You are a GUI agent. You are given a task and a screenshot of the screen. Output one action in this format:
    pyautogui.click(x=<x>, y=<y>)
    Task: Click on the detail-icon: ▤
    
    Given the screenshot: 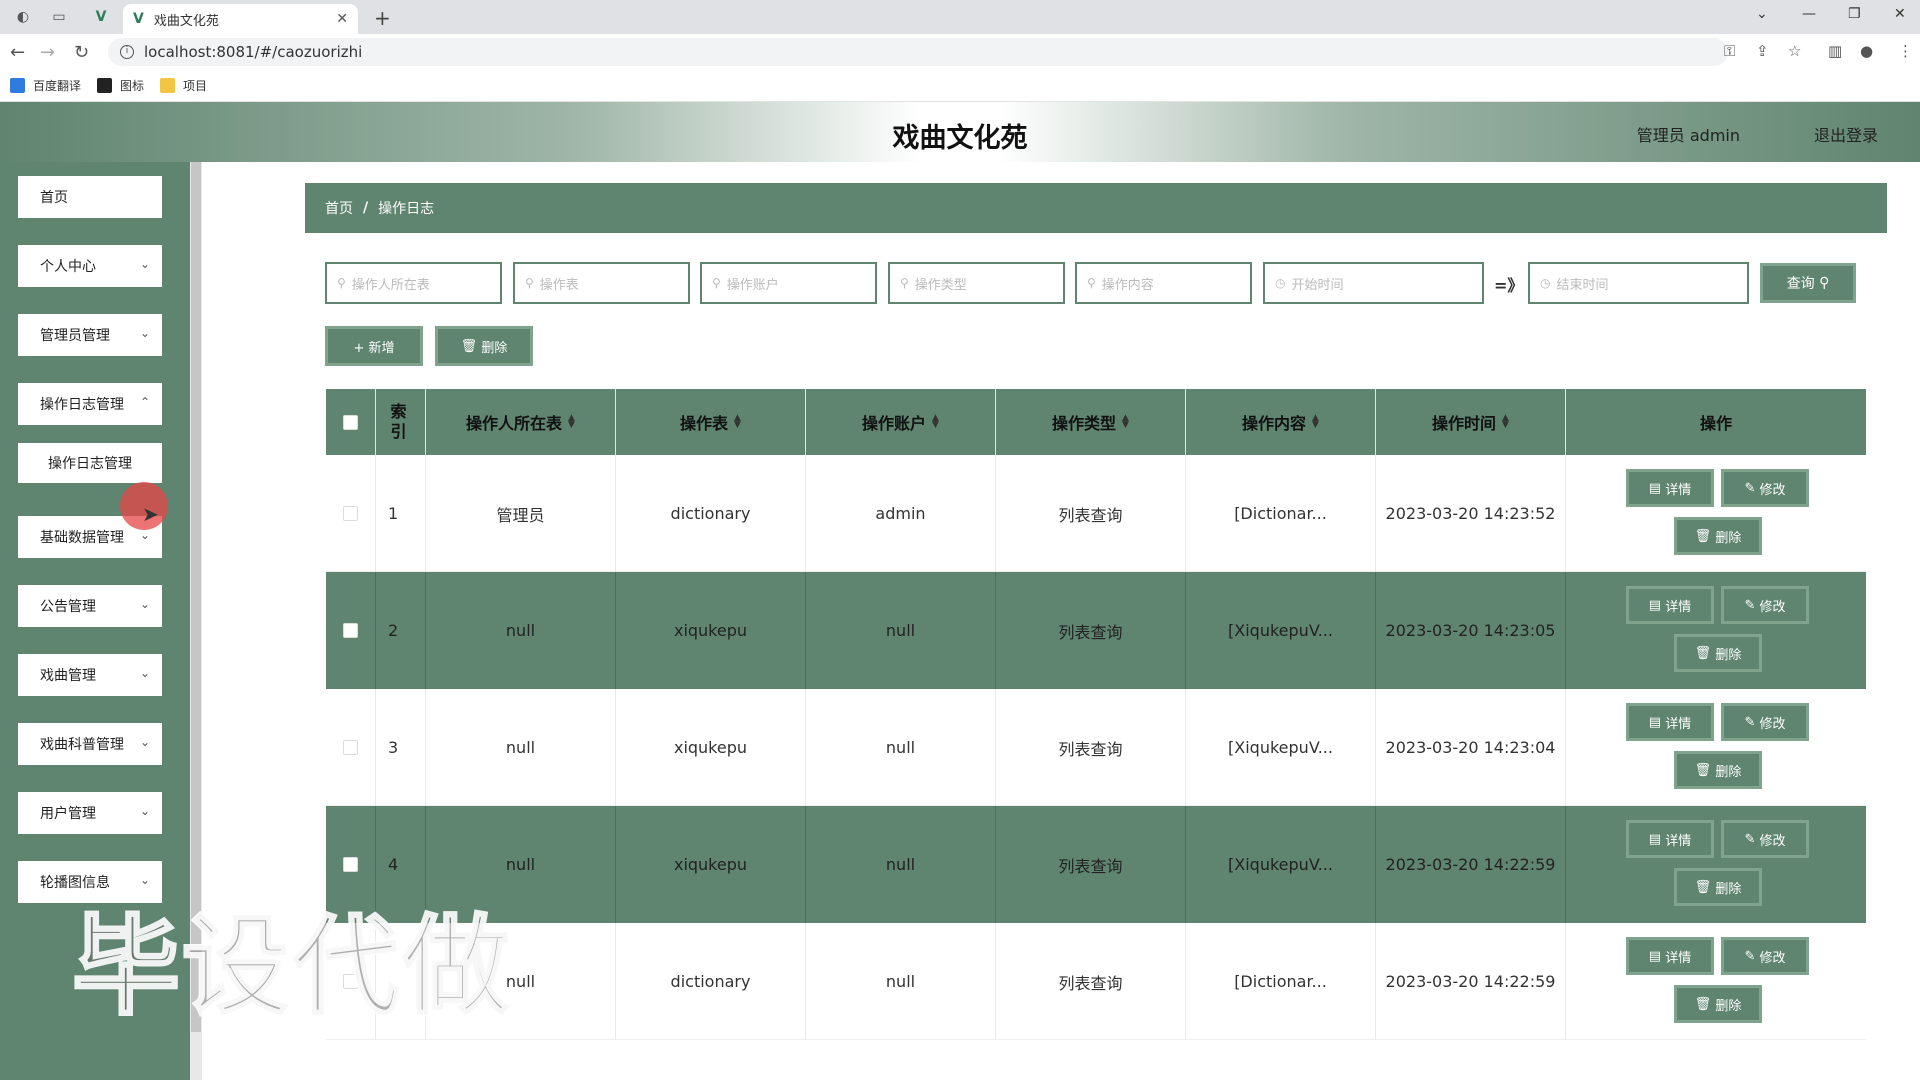 What is the action you would take?
    pyautogui.click(x=1657, y=839)
    